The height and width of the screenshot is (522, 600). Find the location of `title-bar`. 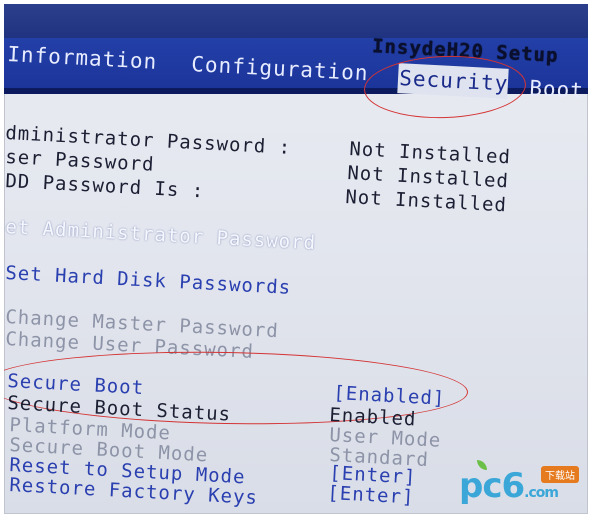

title-bar is located at coordinates (296, 22).